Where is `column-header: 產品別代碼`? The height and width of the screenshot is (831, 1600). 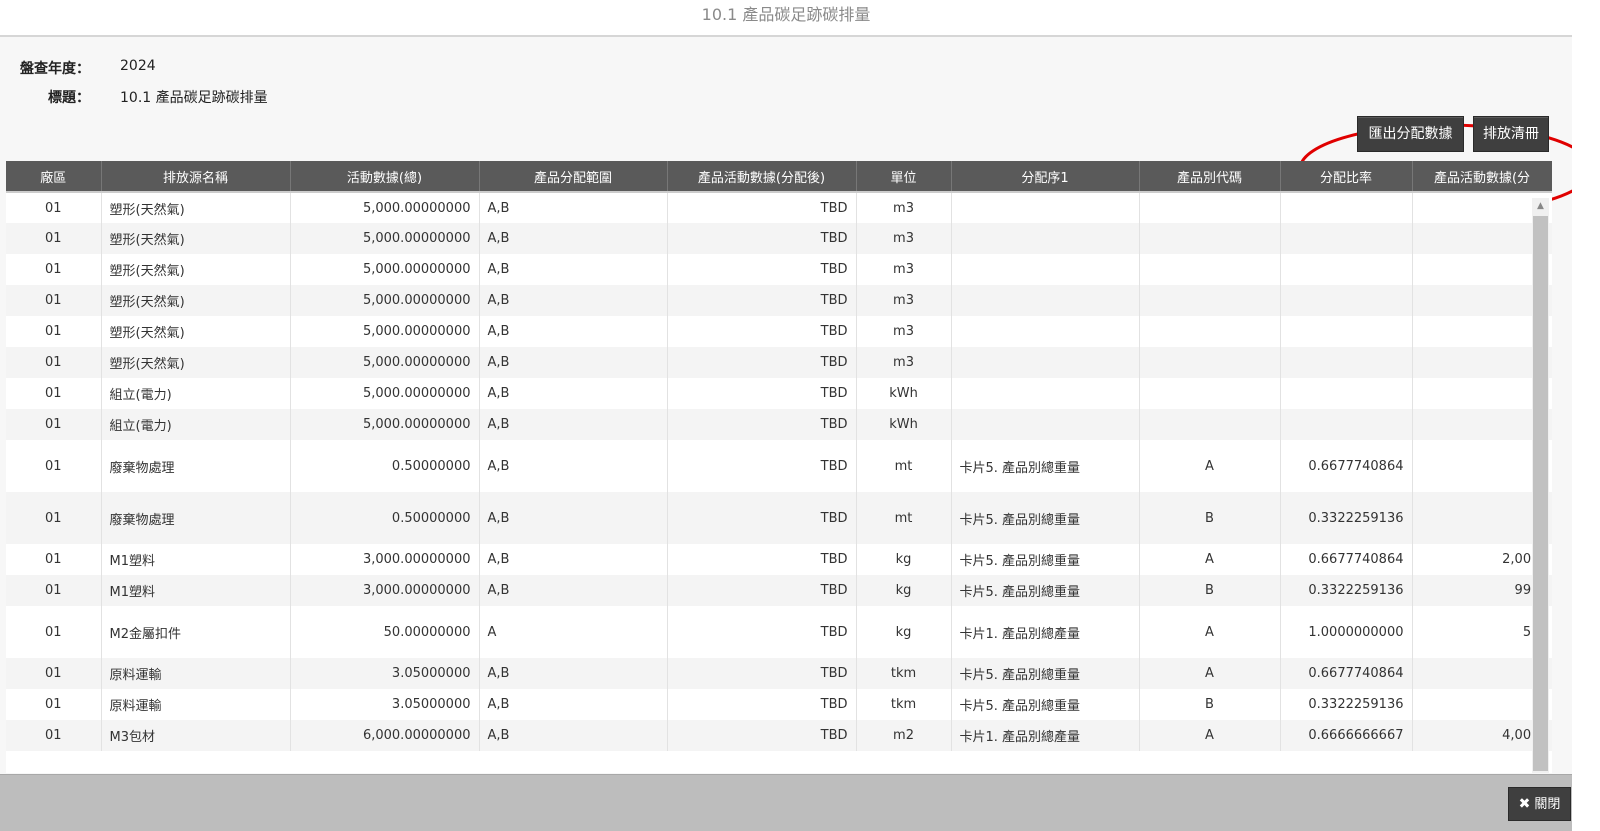
column-header: 產品別代碼 is located at coordinates (1210, 177).